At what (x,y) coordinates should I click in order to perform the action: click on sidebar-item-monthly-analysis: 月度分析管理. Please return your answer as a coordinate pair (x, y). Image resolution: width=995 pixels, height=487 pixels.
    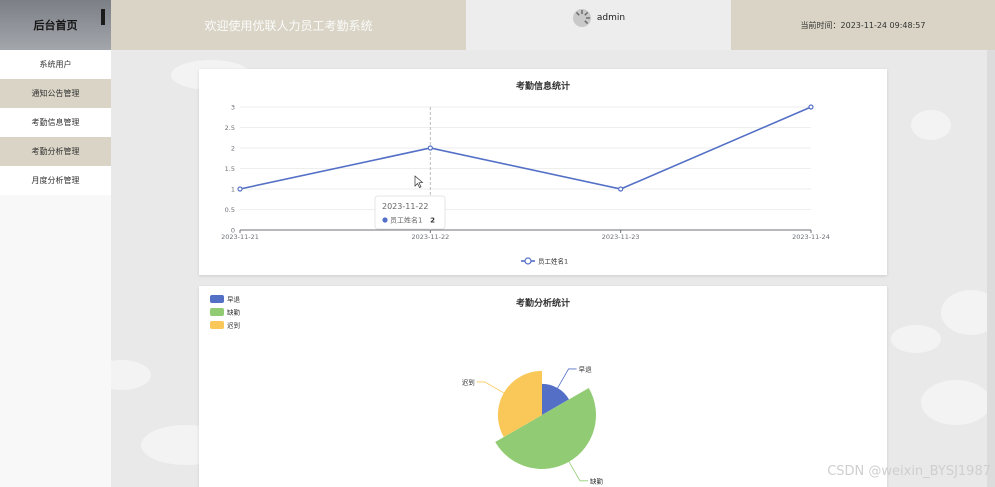
    Looking at the image, I should click on (55, 180).